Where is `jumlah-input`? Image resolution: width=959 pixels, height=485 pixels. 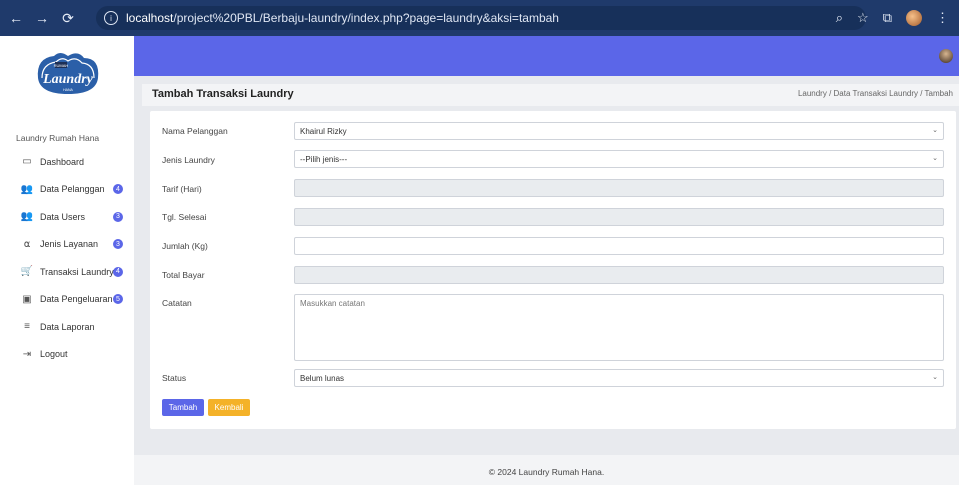 jumlah-input is located at coordinates (619, 246).